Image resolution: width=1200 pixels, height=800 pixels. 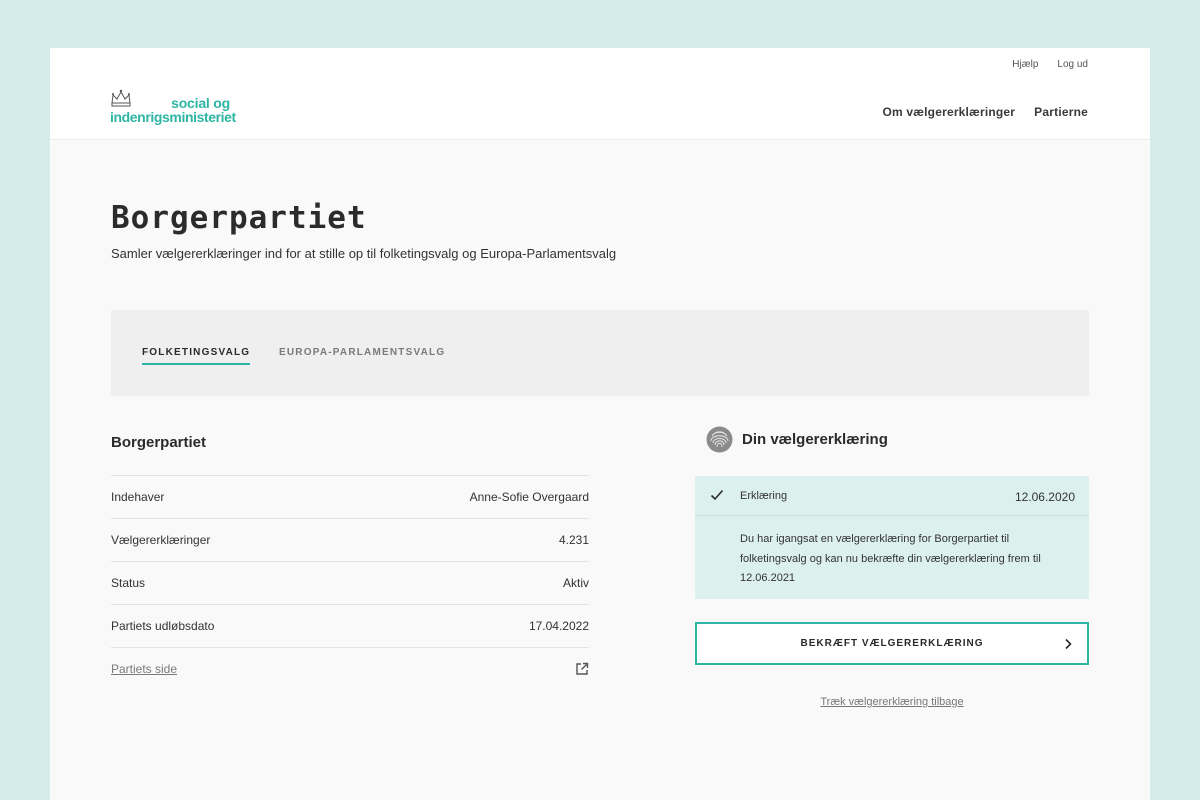 What do you see at coordinates (1025, 64) in the screenshot?
I see `help-link: Hjælp` at bounding box center [1025, 64].